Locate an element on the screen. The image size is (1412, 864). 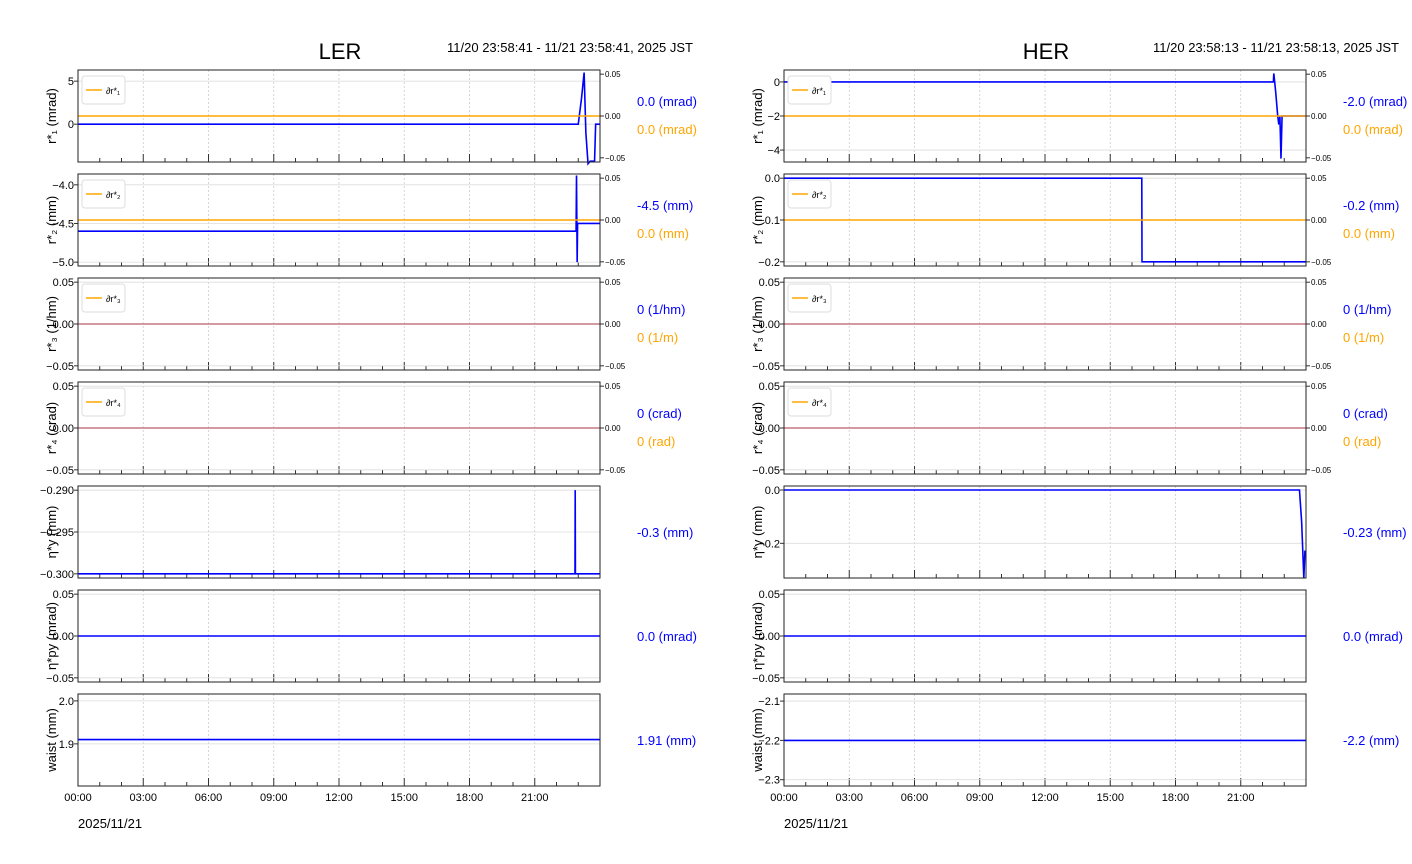
y-tick-label: −0.300 is located at coordinates (57, 575).